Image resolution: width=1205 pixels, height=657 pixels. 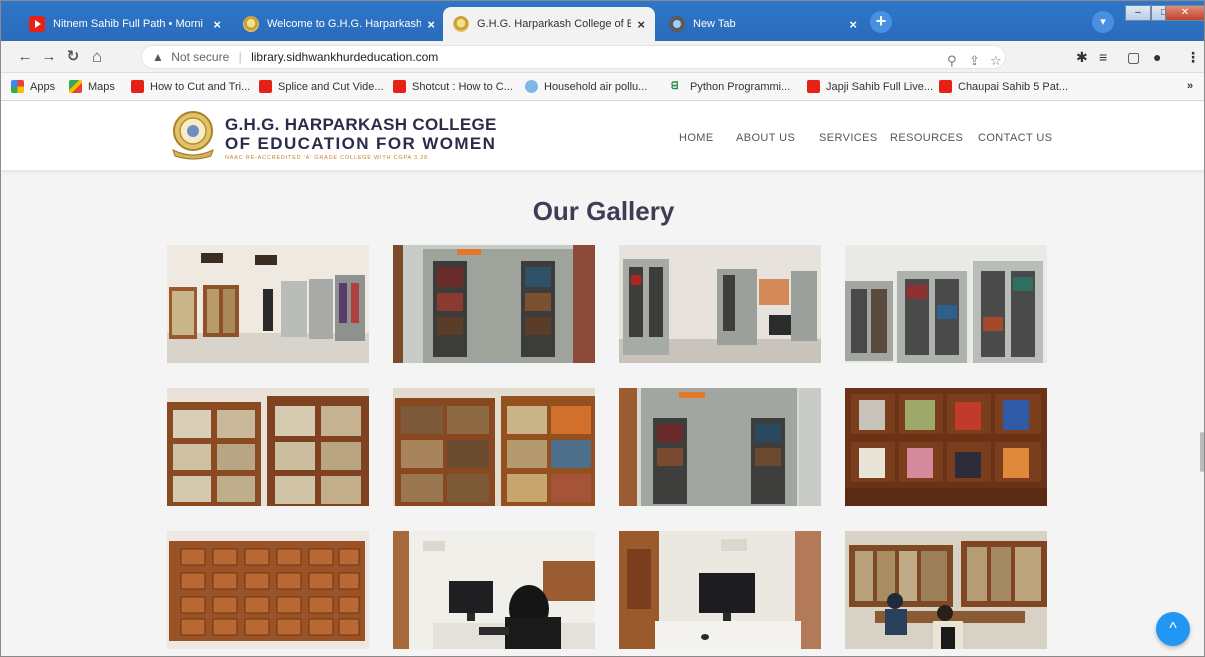 What do you see at coordinates (494, 304) in the screenshot?
I see `steel-almirah-photo` at bounding box center [494, 304].